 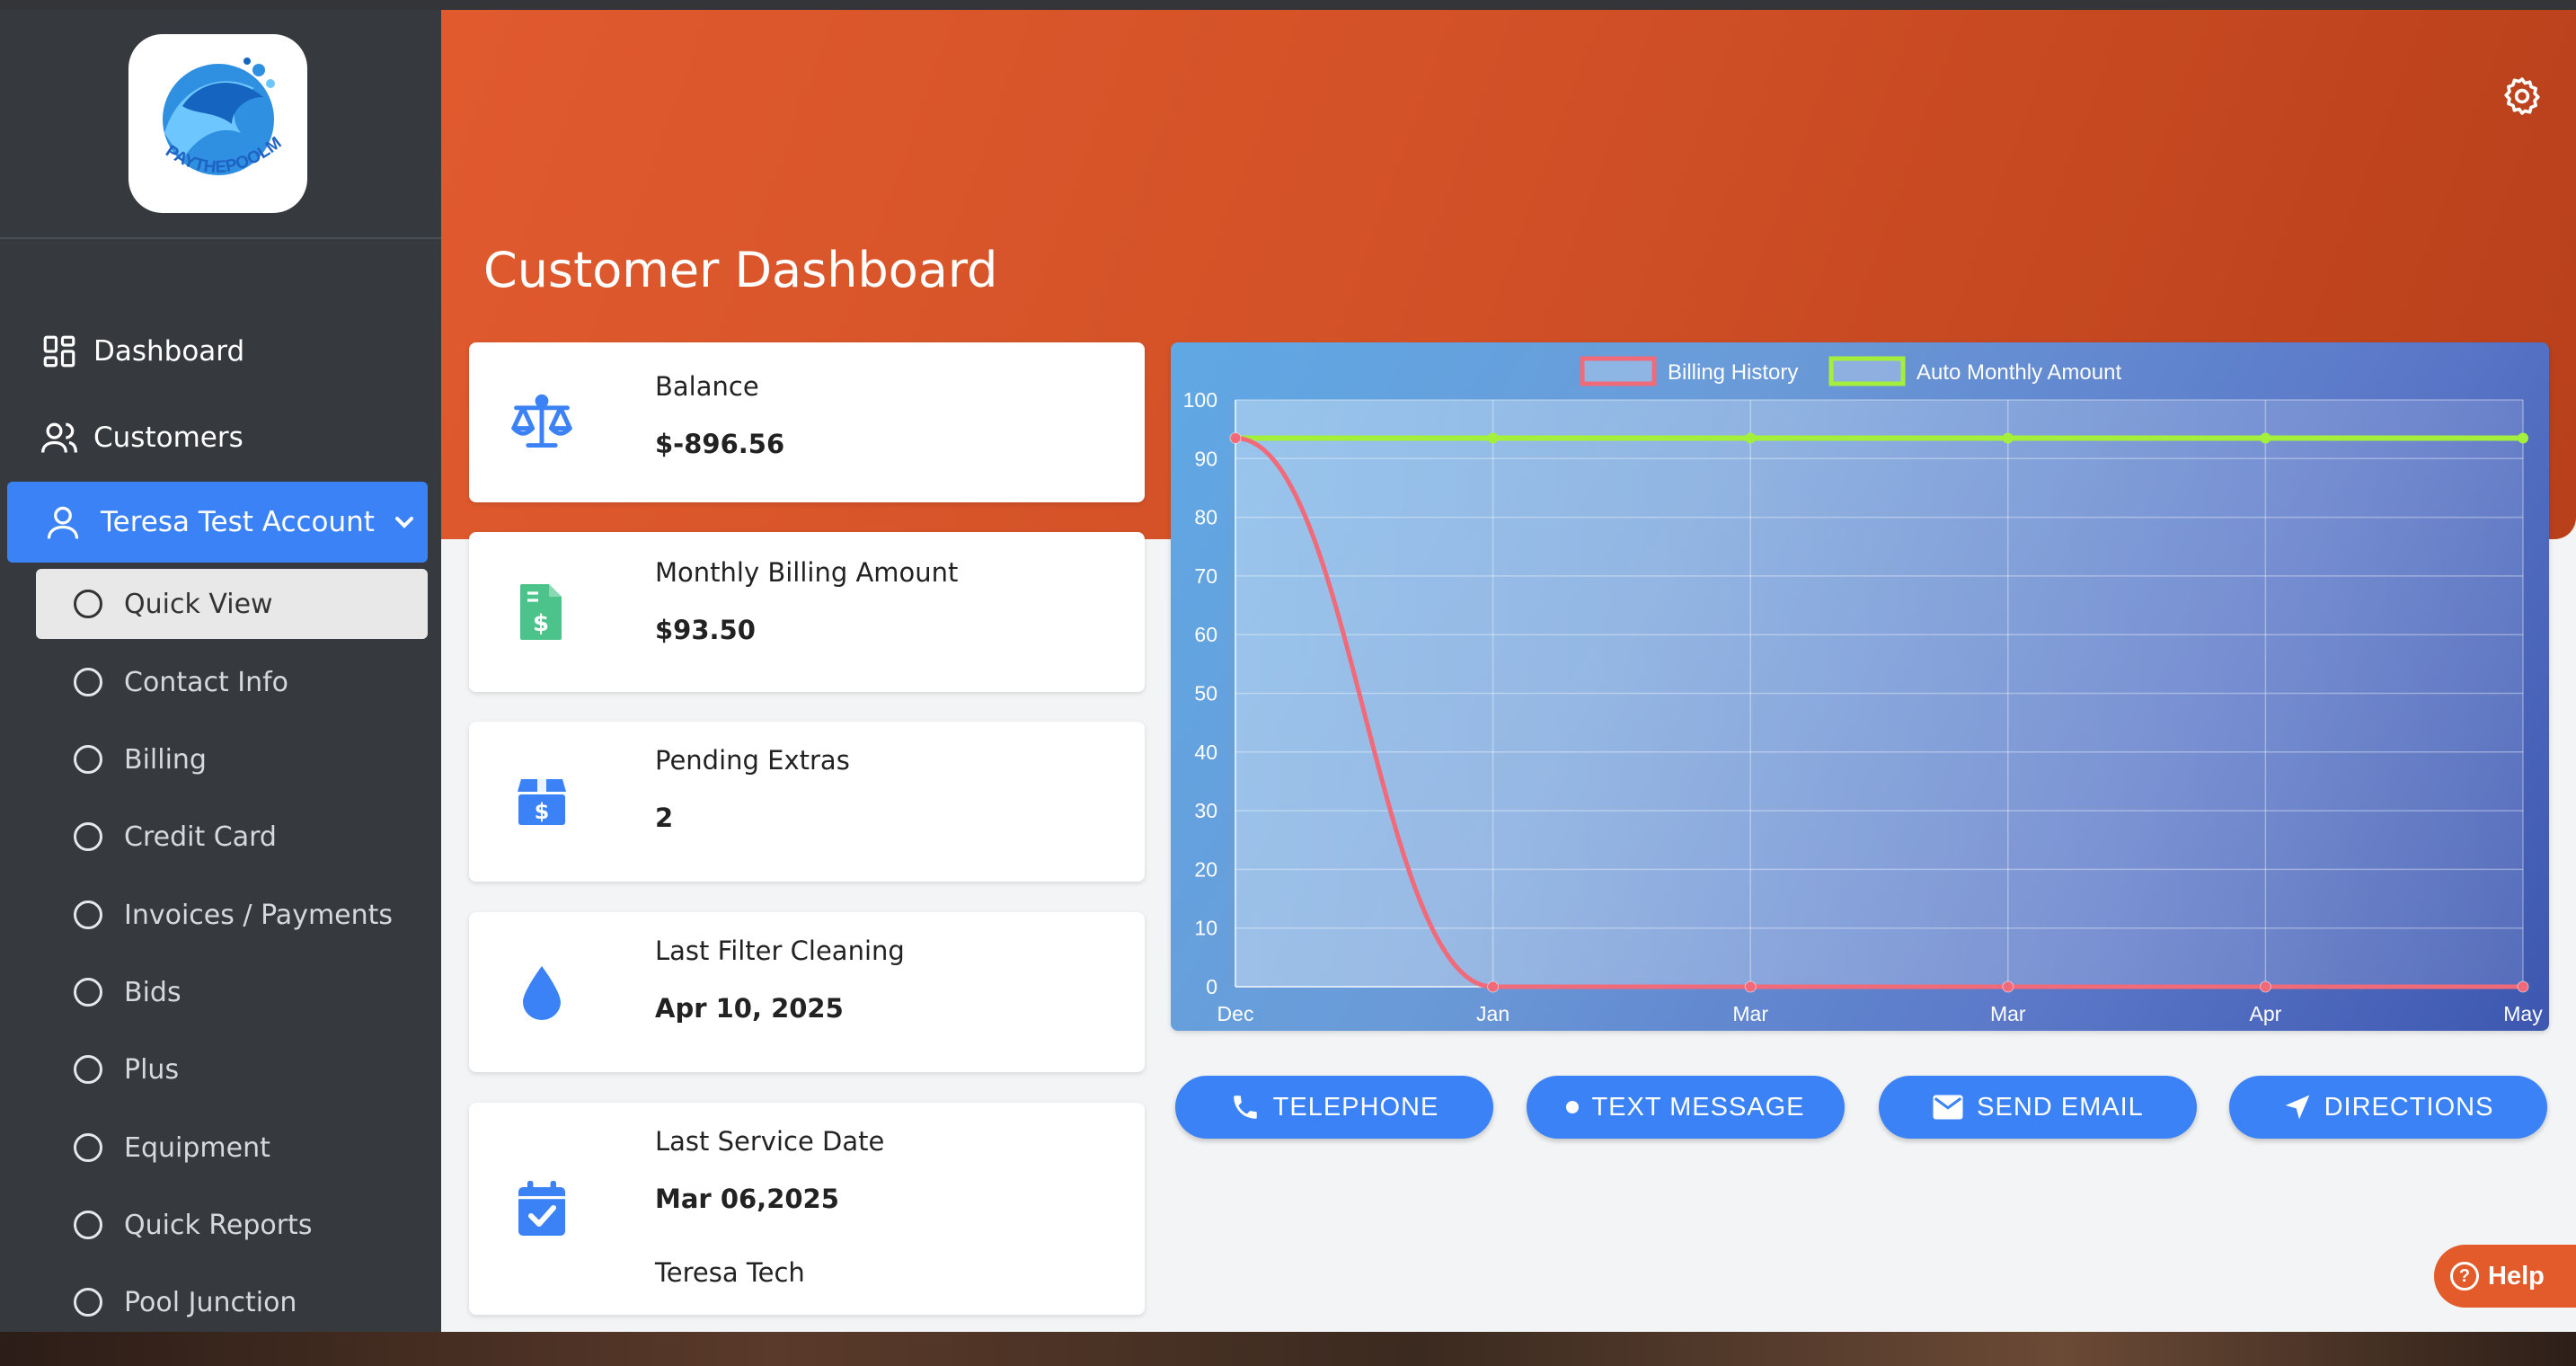 What do you see at coordinates (198, 604) in the screenshot?
I see `sub-item-label: Quick View` at bounding box center [198, 604].